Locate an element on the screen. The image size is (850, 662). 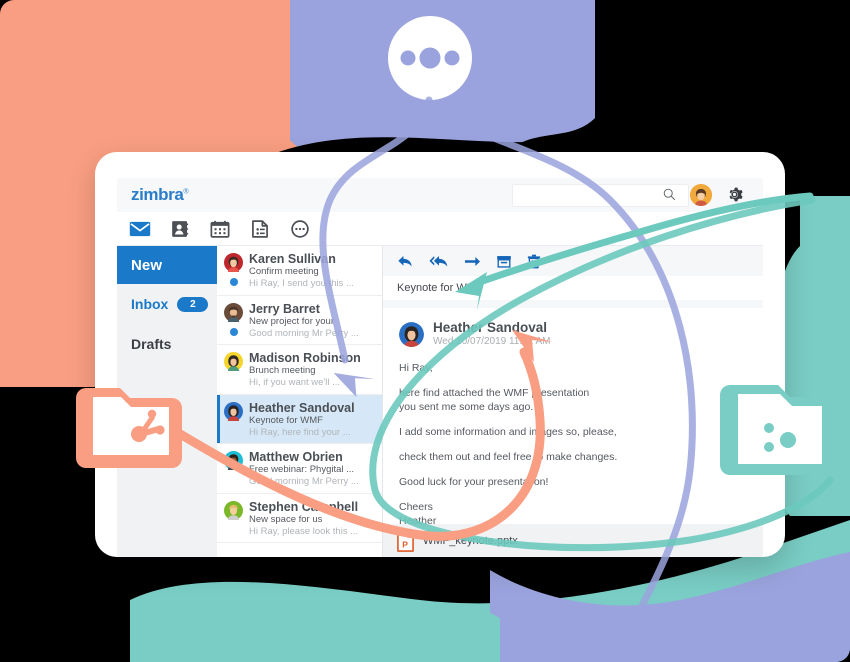
mail-icon is located at coordinates (140, 229).